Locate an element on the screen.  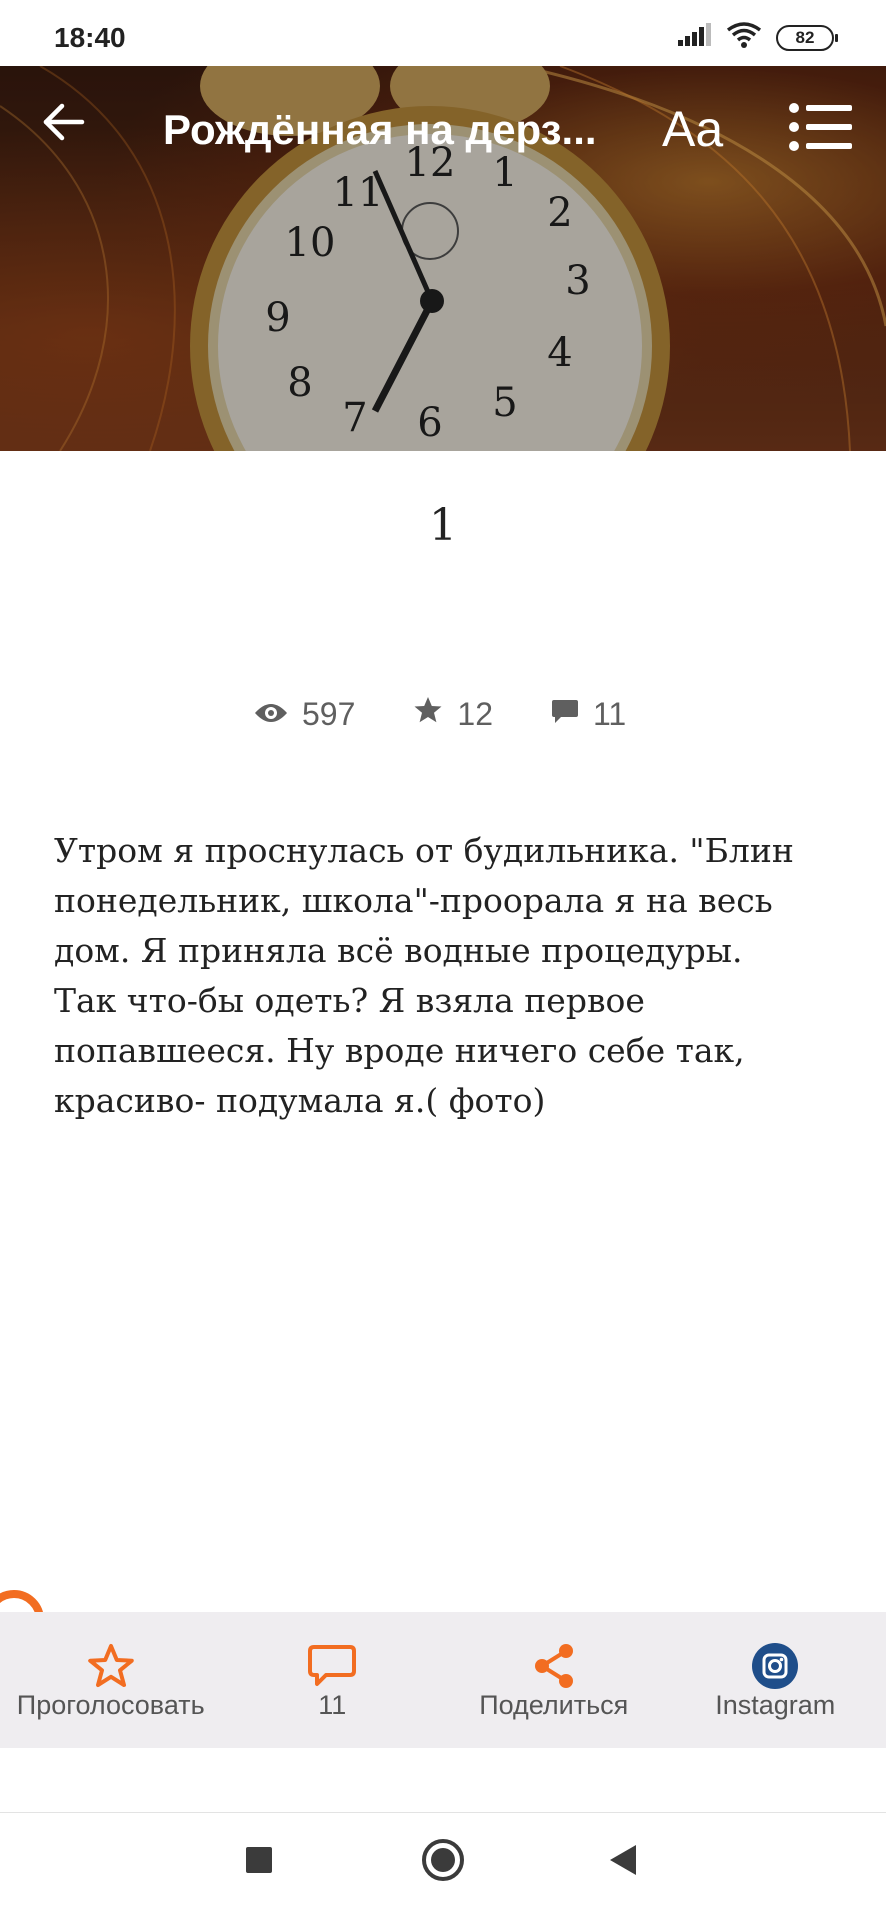
table-of-contents-button is located at coordinates (821, 127).